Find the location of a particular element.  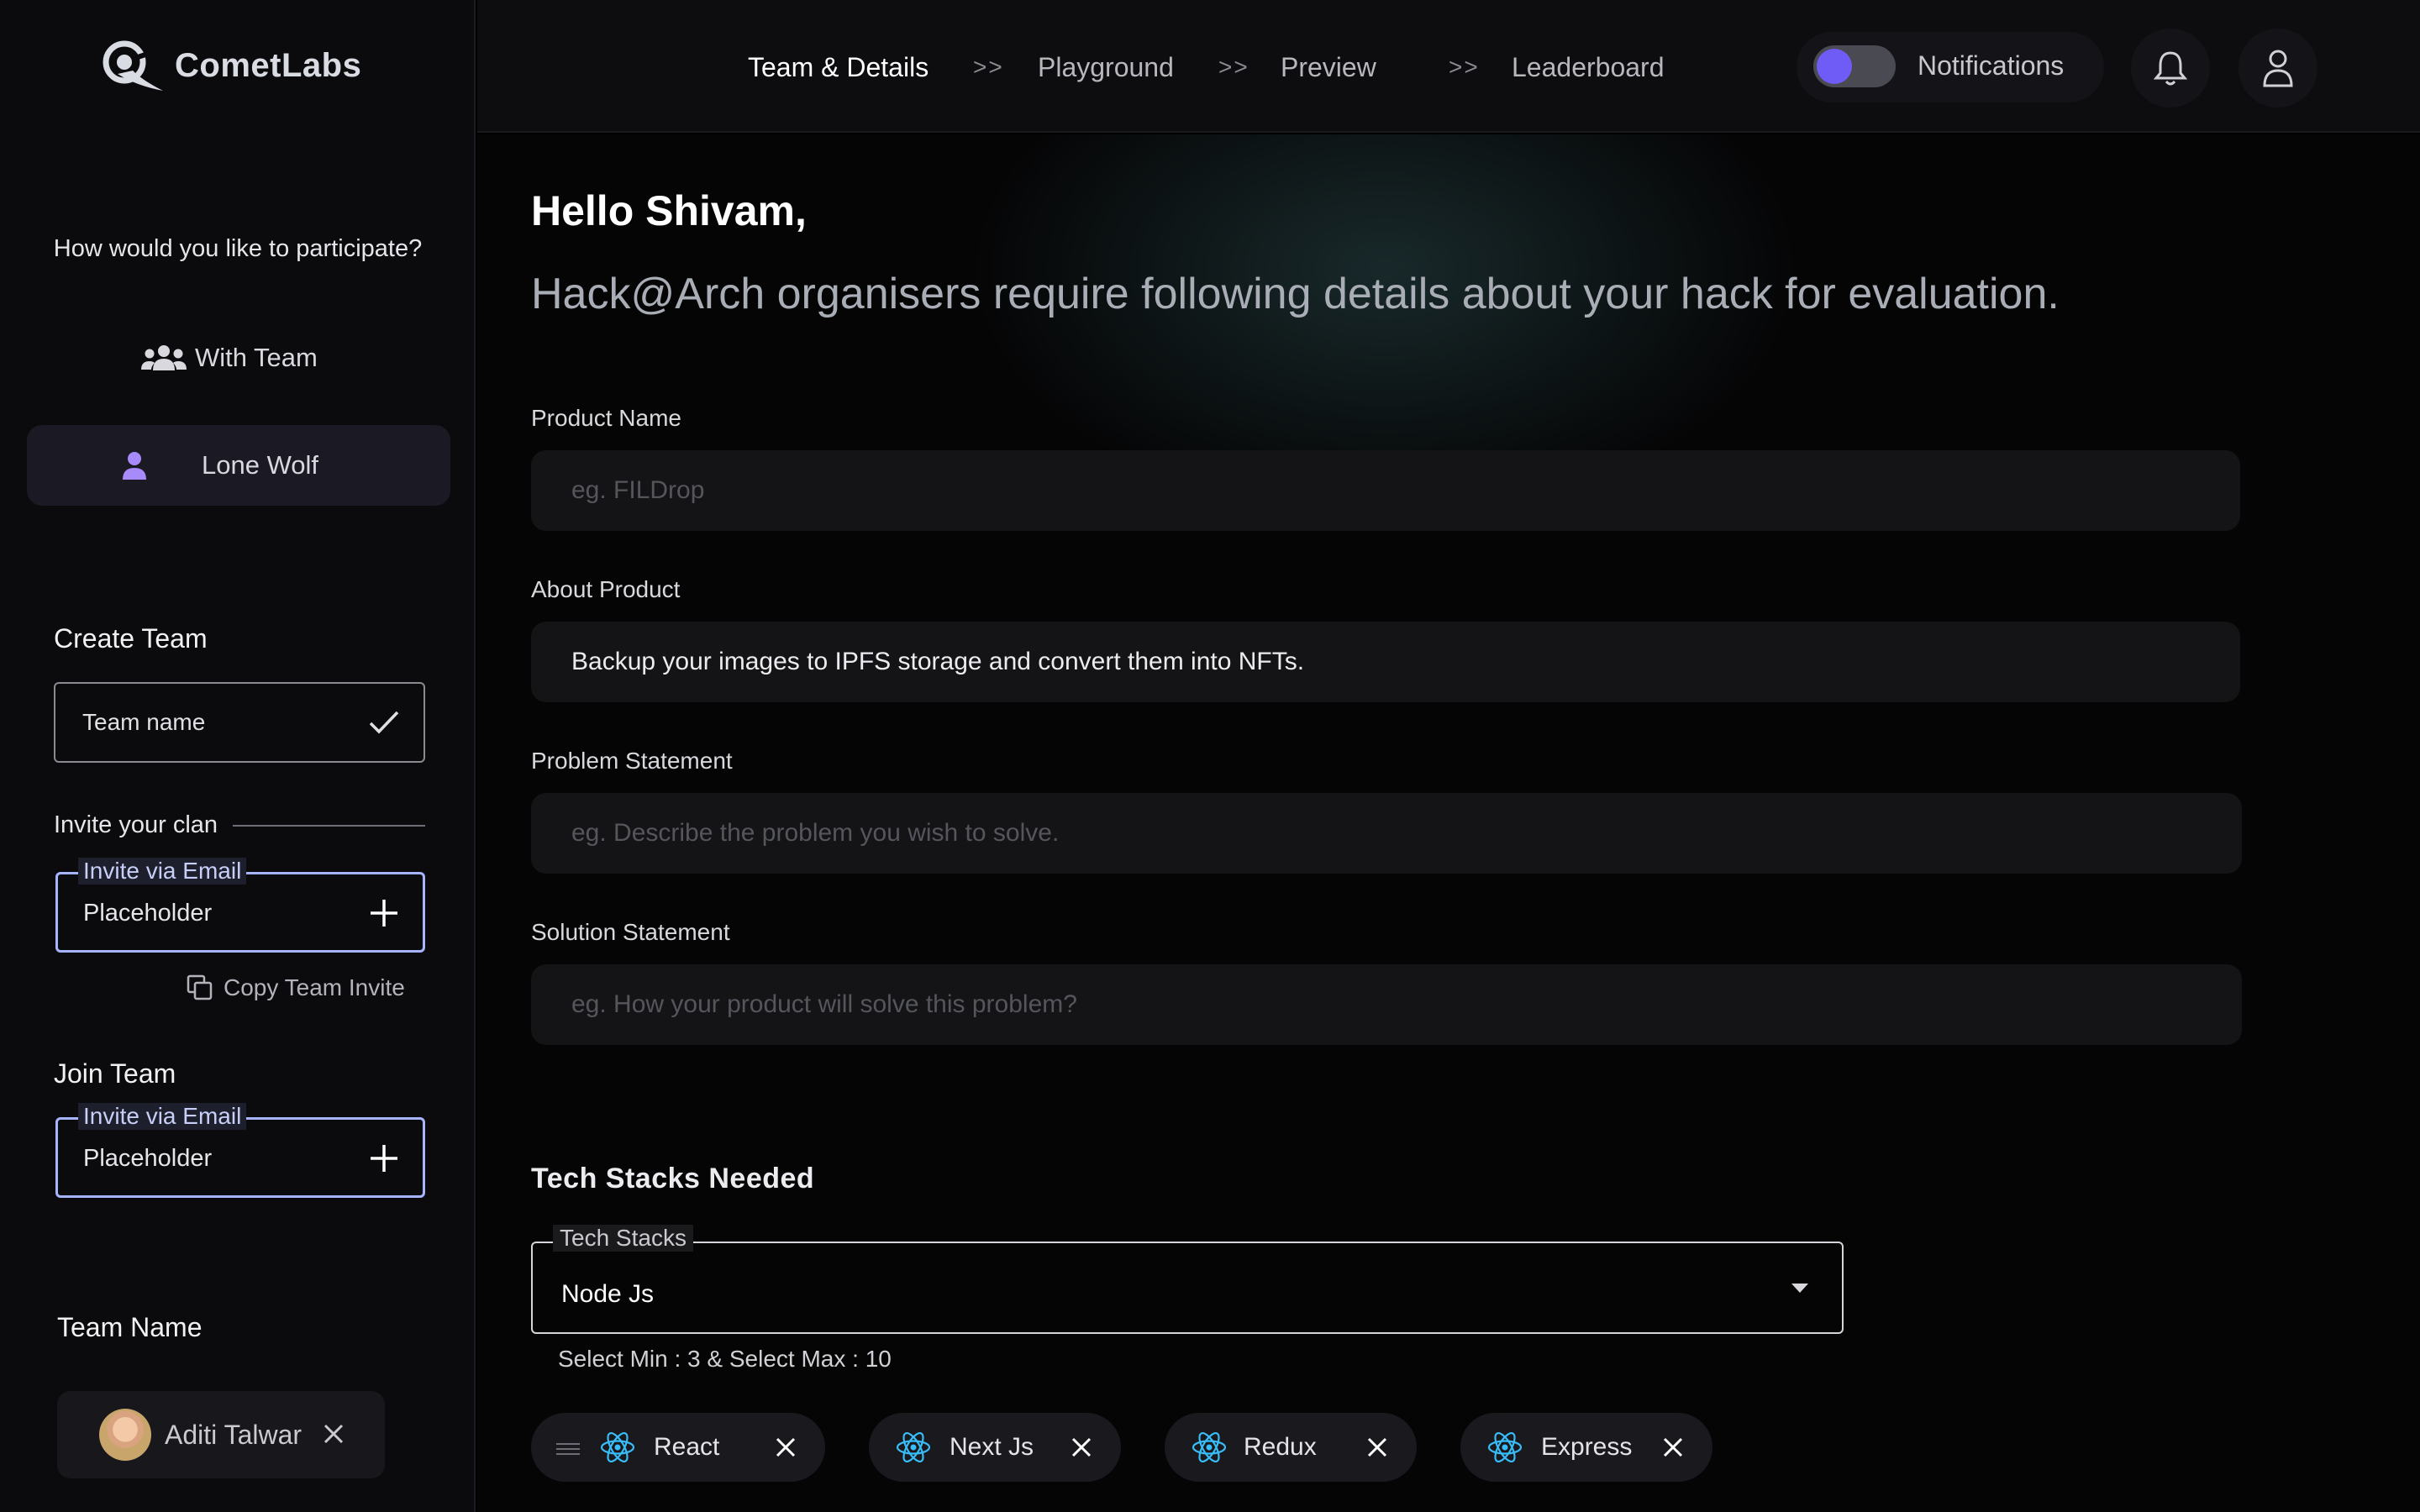

create-team-title: Create Team is located at coordinates (131, 638).